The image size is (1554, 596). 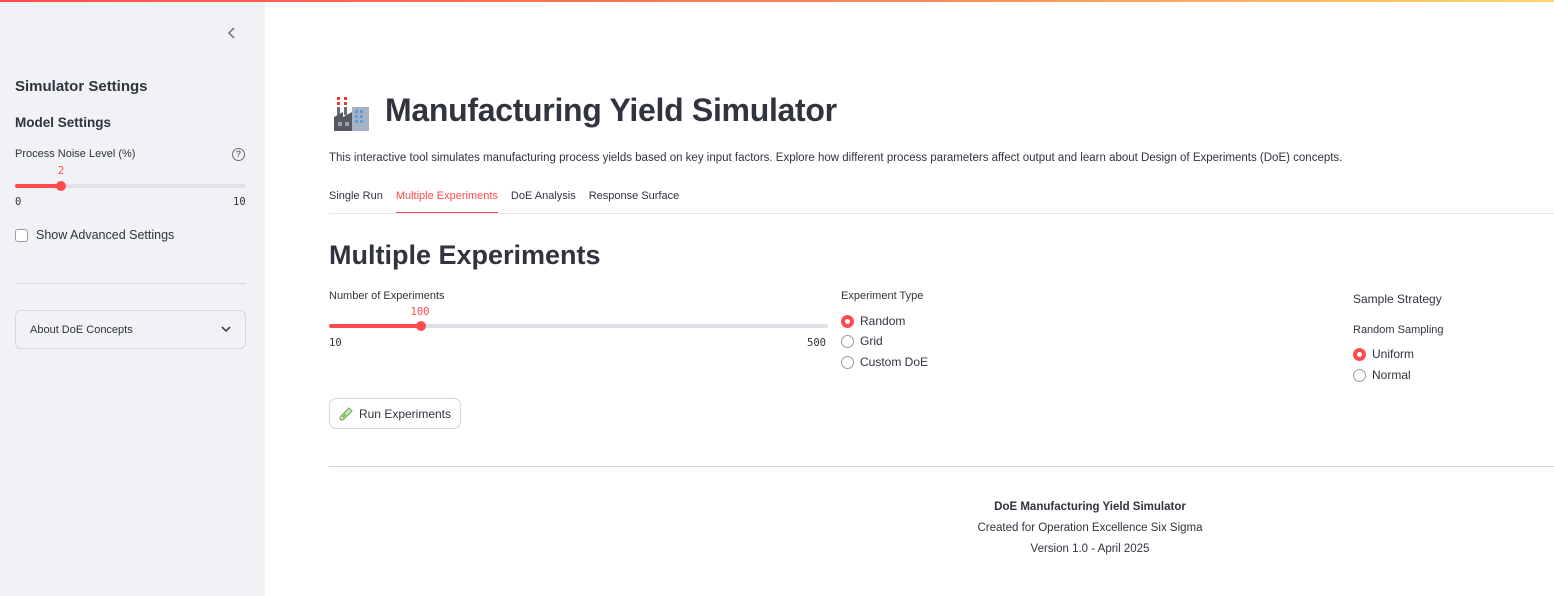 I want to click on num-experiments-max: 500, so click(x=816, y=343).